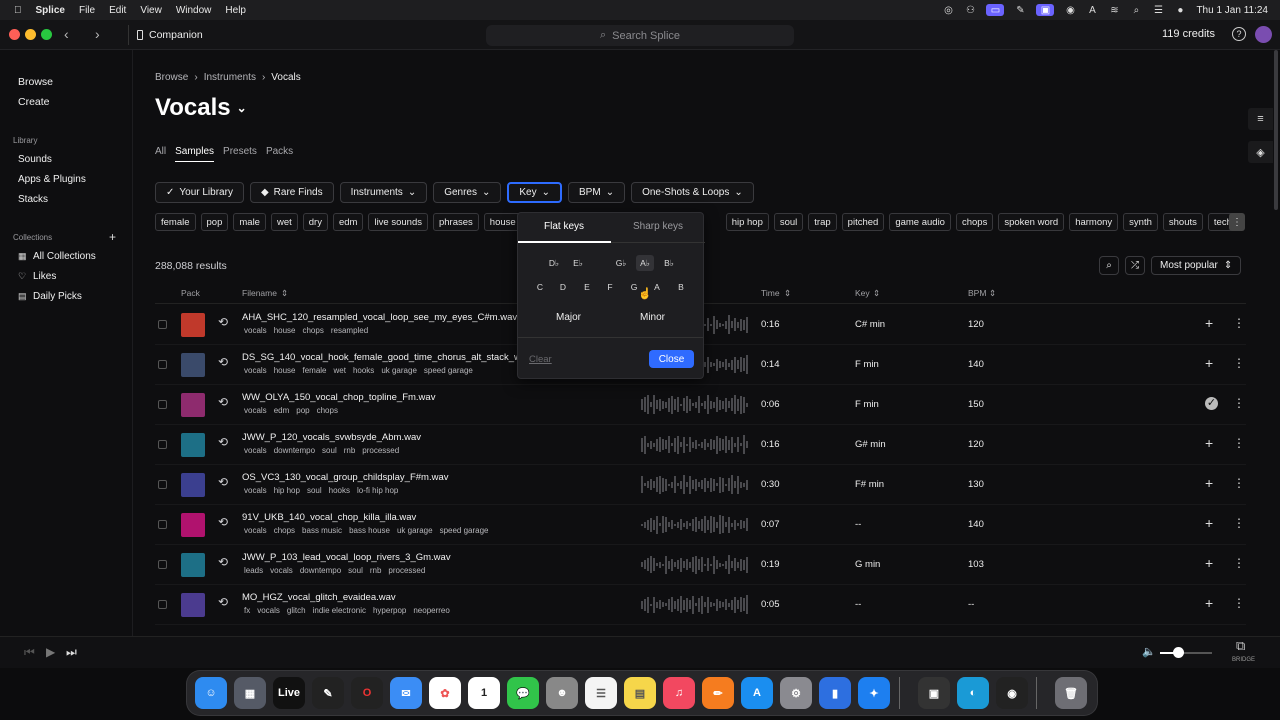  Describe the element at coordinates (562, 693) in the screenshot. I see `contacts-icon: ☻` at that location.